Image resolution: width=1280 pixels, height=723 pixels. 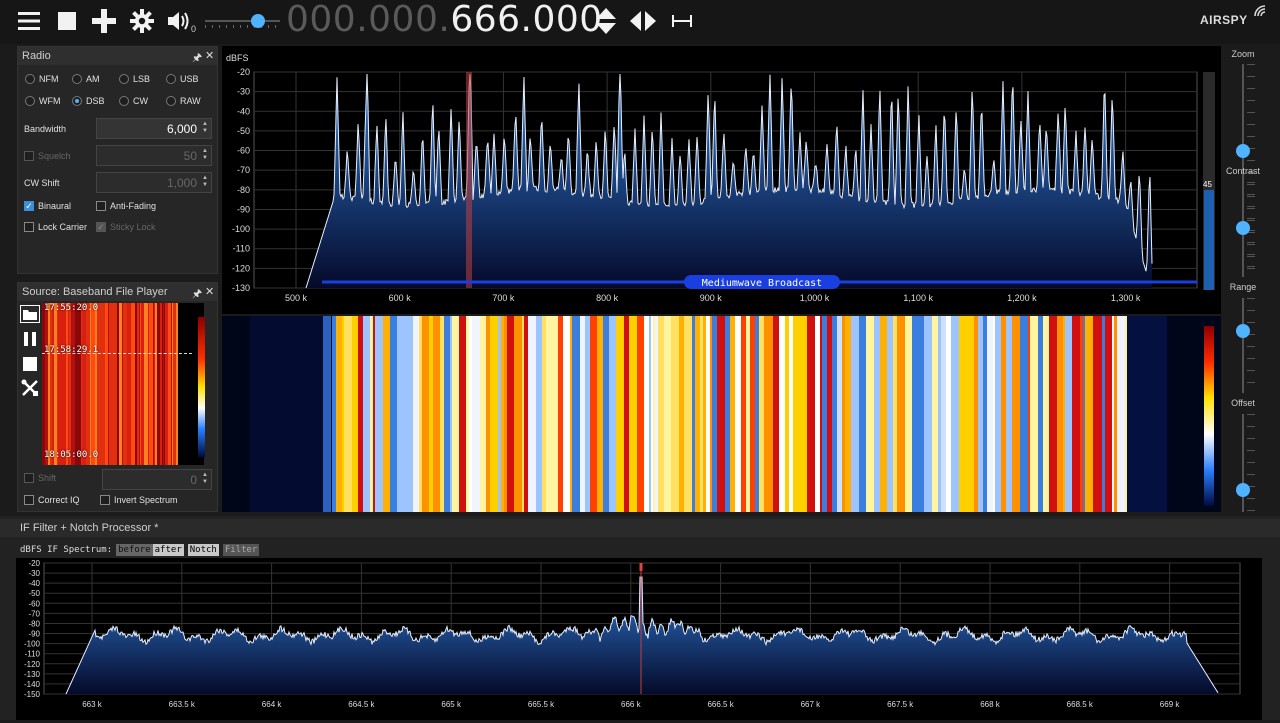 What do you see at coordinates (157, 479) in the screenshot?
I see `shift-input: 0 ▲ ▼` at bounding box center [157, 479].